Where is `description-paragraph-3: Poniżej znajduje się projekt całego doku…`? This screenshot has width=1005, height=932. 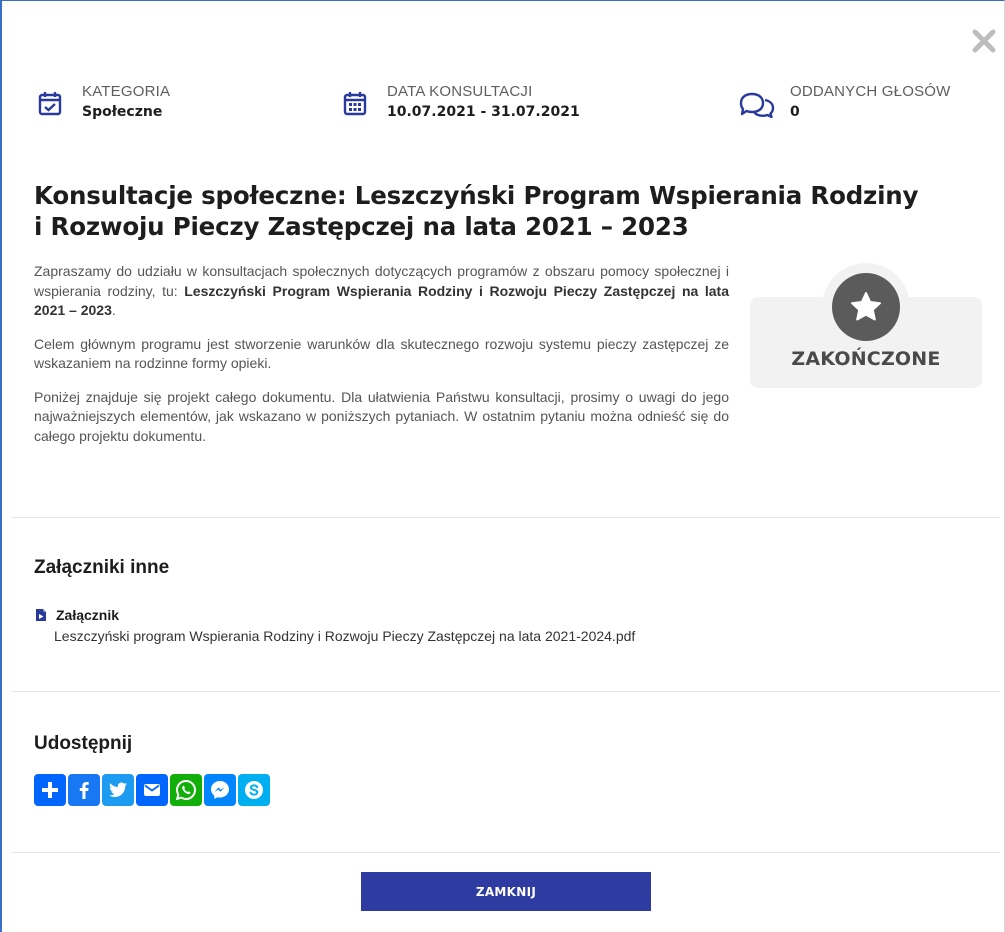 description-paragraph-3: Poniżej znajduje się projekt całego doku… is located at coordinates (381, 416).